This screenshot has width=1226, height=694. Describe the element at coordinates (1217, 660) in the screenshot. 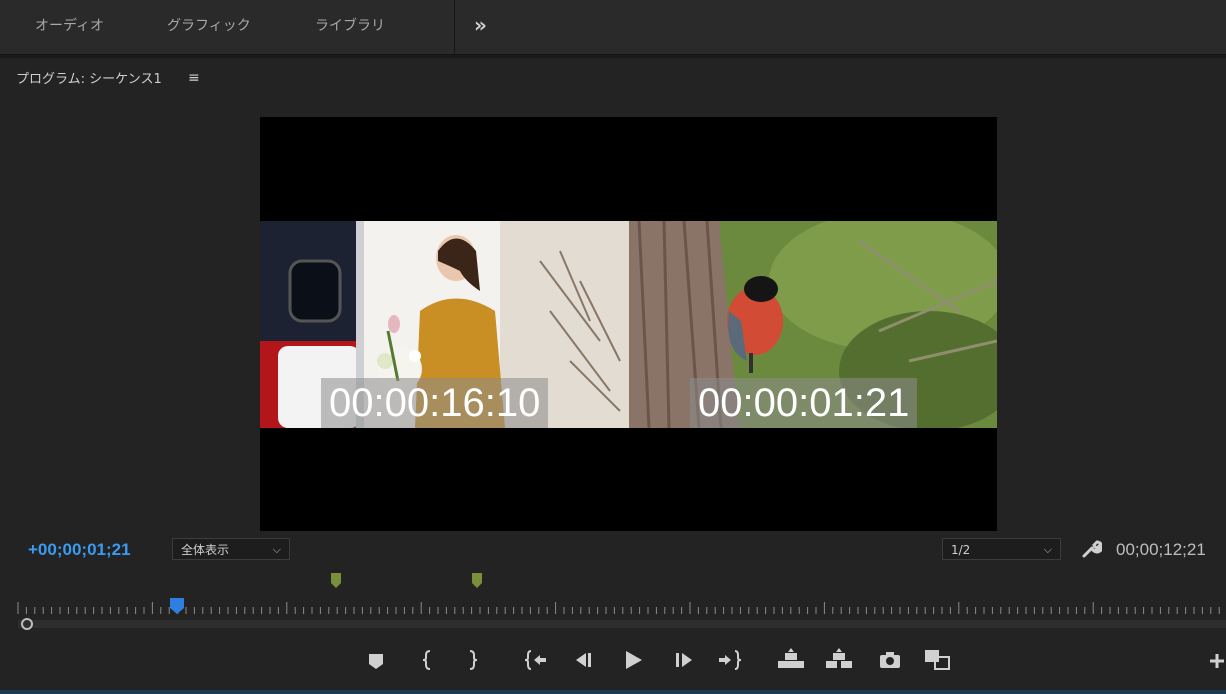

I see `button-editor-plus-icon` at that location.